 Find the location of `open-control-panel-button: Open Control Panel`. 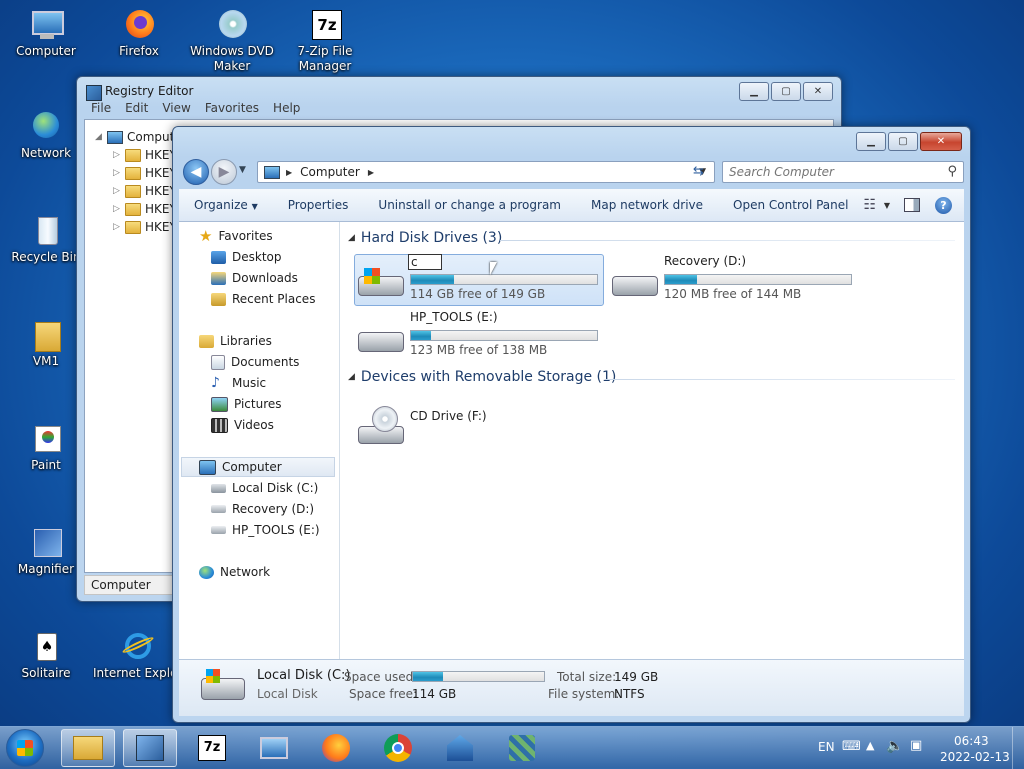

open-control-panel-button: Open Control Panel is located at coordinates (790, 205).